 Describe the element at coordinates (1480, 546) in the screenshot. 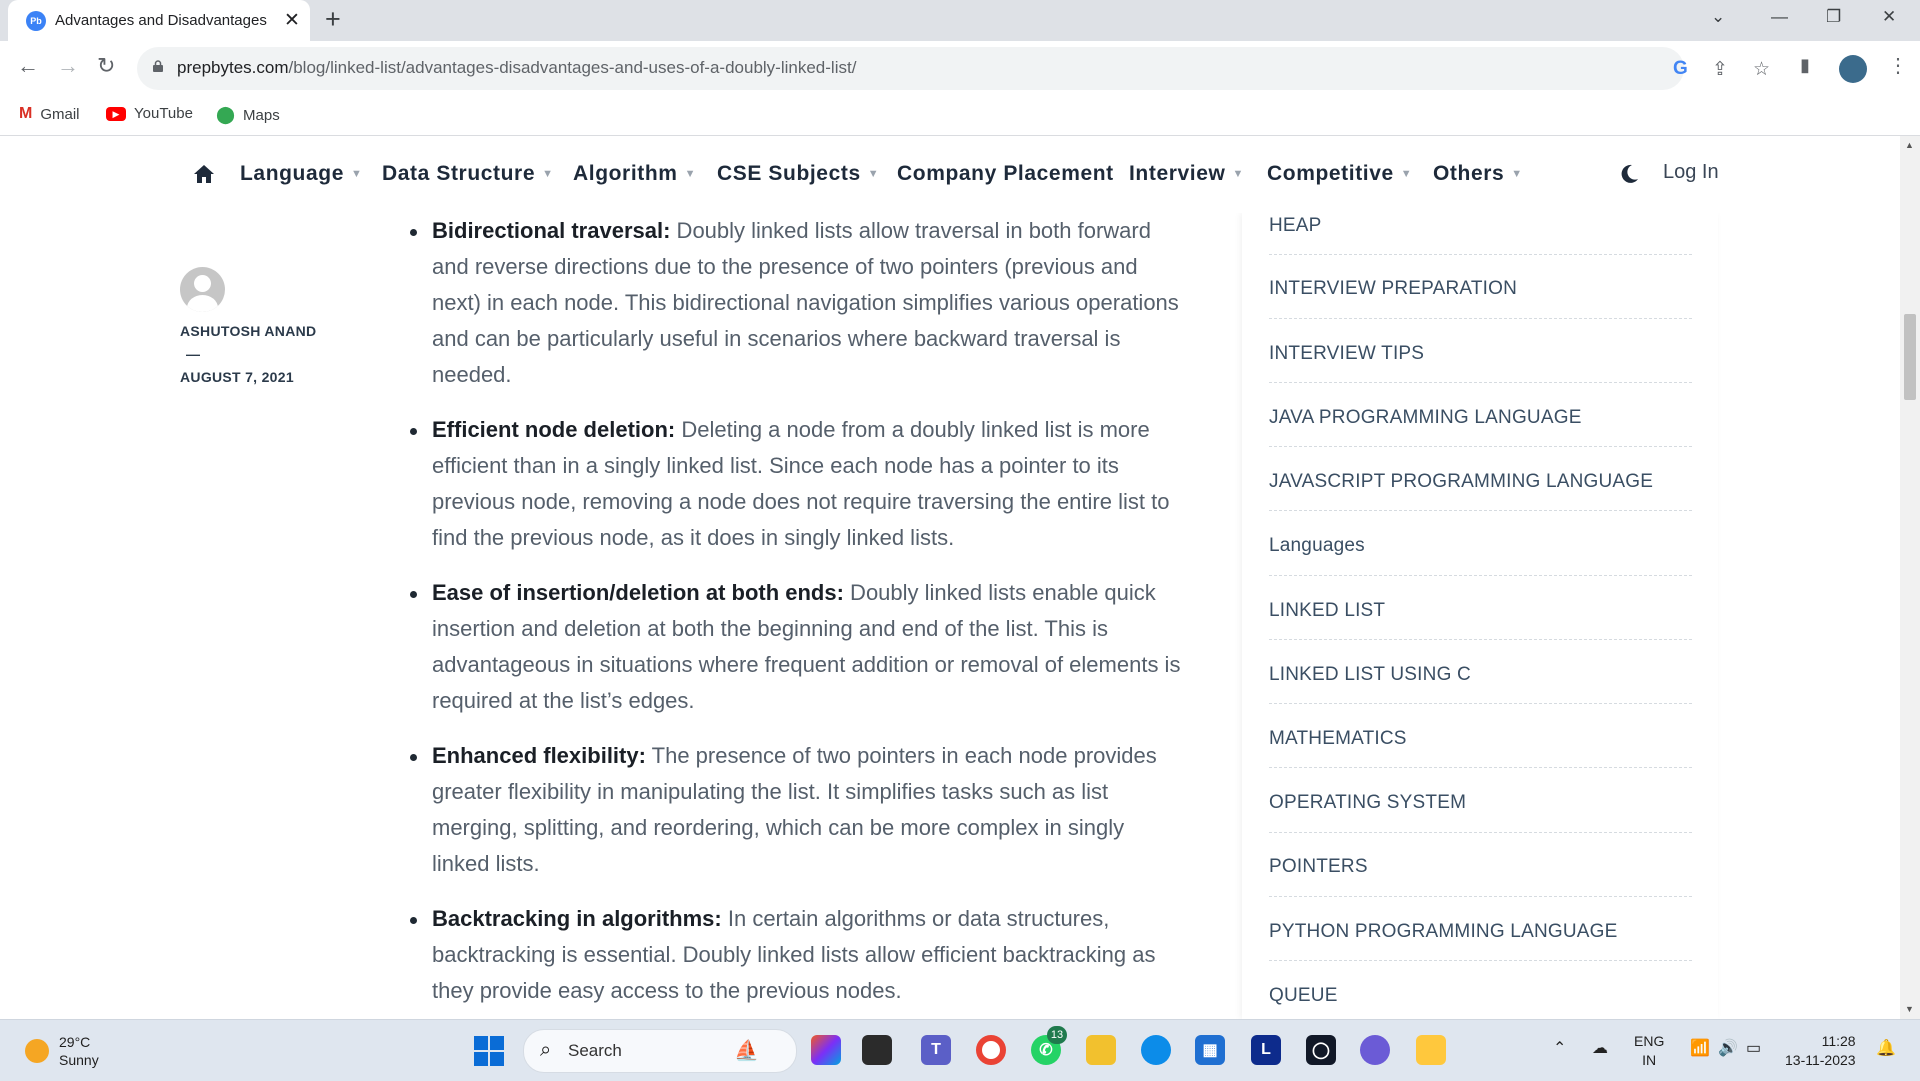

I see `category-link: Languages` at that location.